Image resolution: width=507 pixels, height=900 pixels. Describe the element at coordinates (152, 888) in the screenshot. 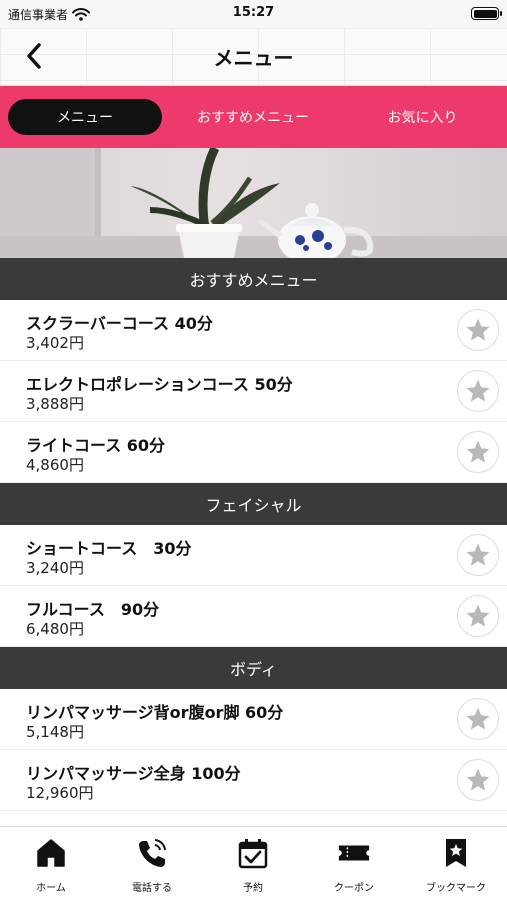

I see `tab-label: 電話する` at that location.